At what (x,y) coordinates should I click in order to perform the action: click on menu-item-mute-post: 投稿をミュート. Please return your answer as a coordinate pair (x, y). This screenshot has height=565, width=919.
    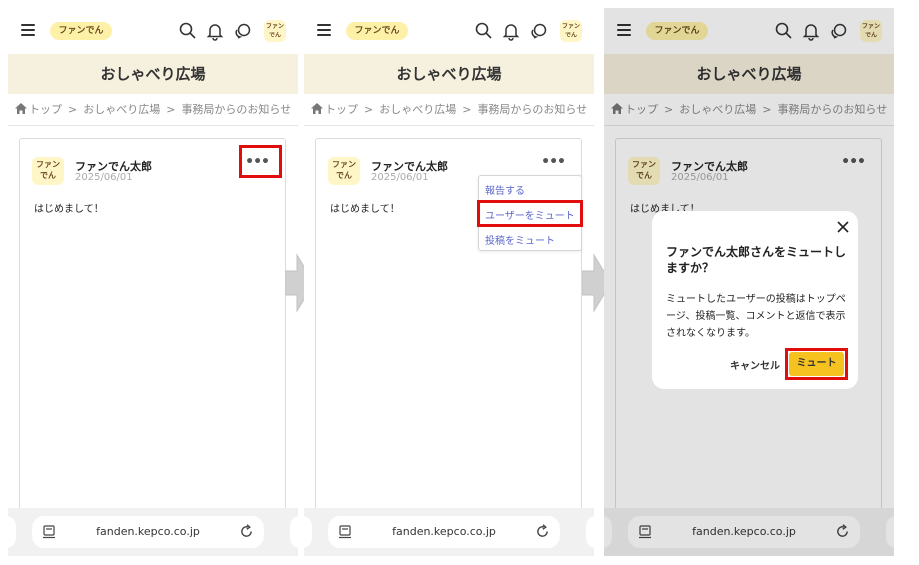
    Looking at the image, I should click on (520, 239).